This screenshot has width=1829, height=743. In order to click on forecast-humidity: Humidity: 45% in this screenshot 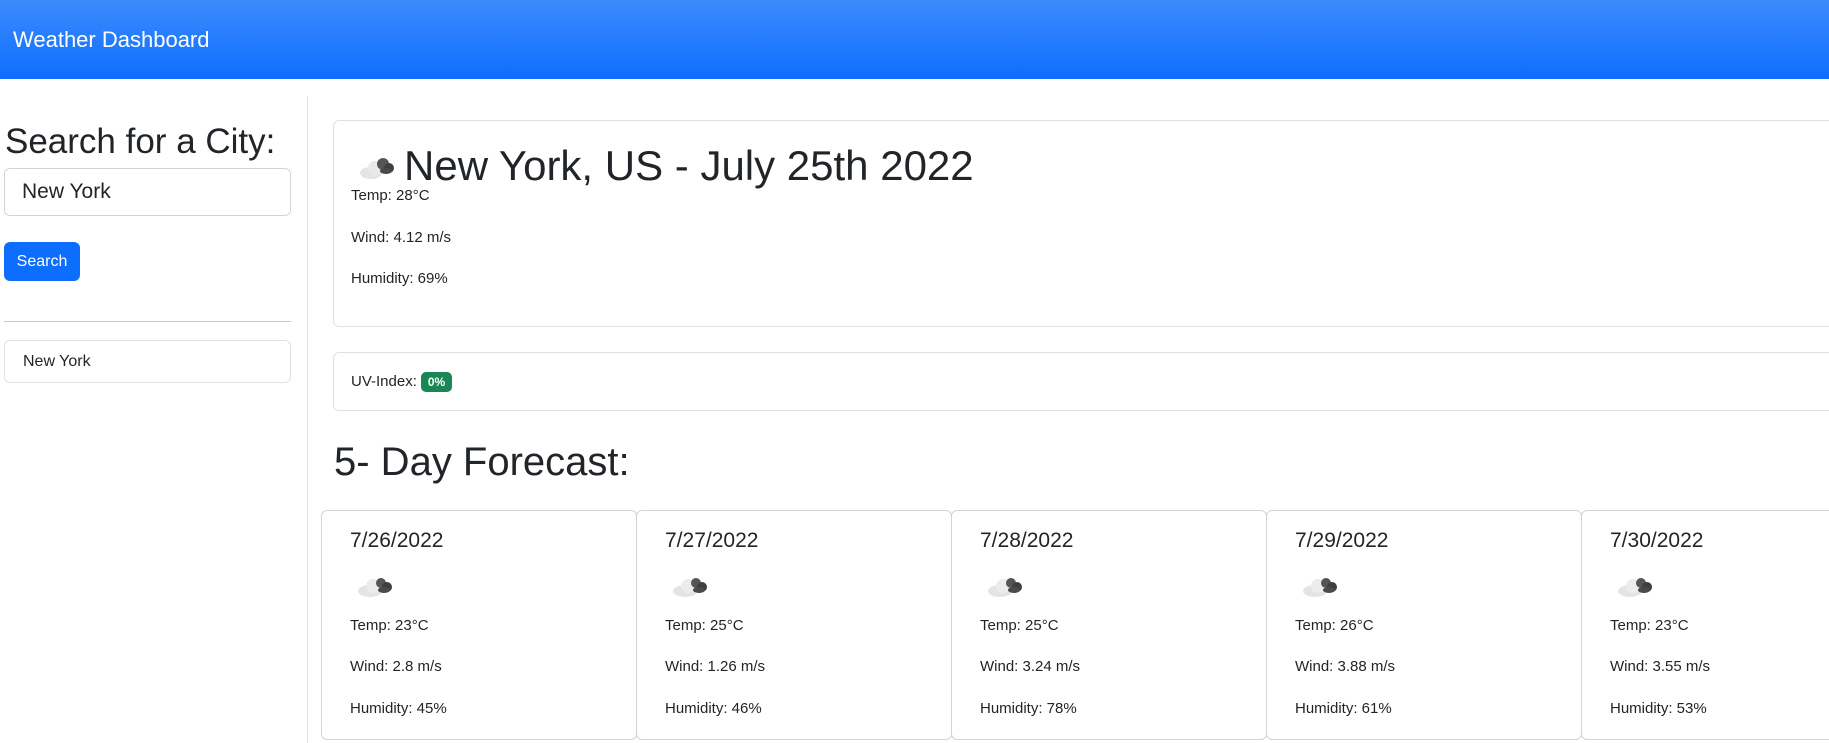, I will do `click(398, 708)`.